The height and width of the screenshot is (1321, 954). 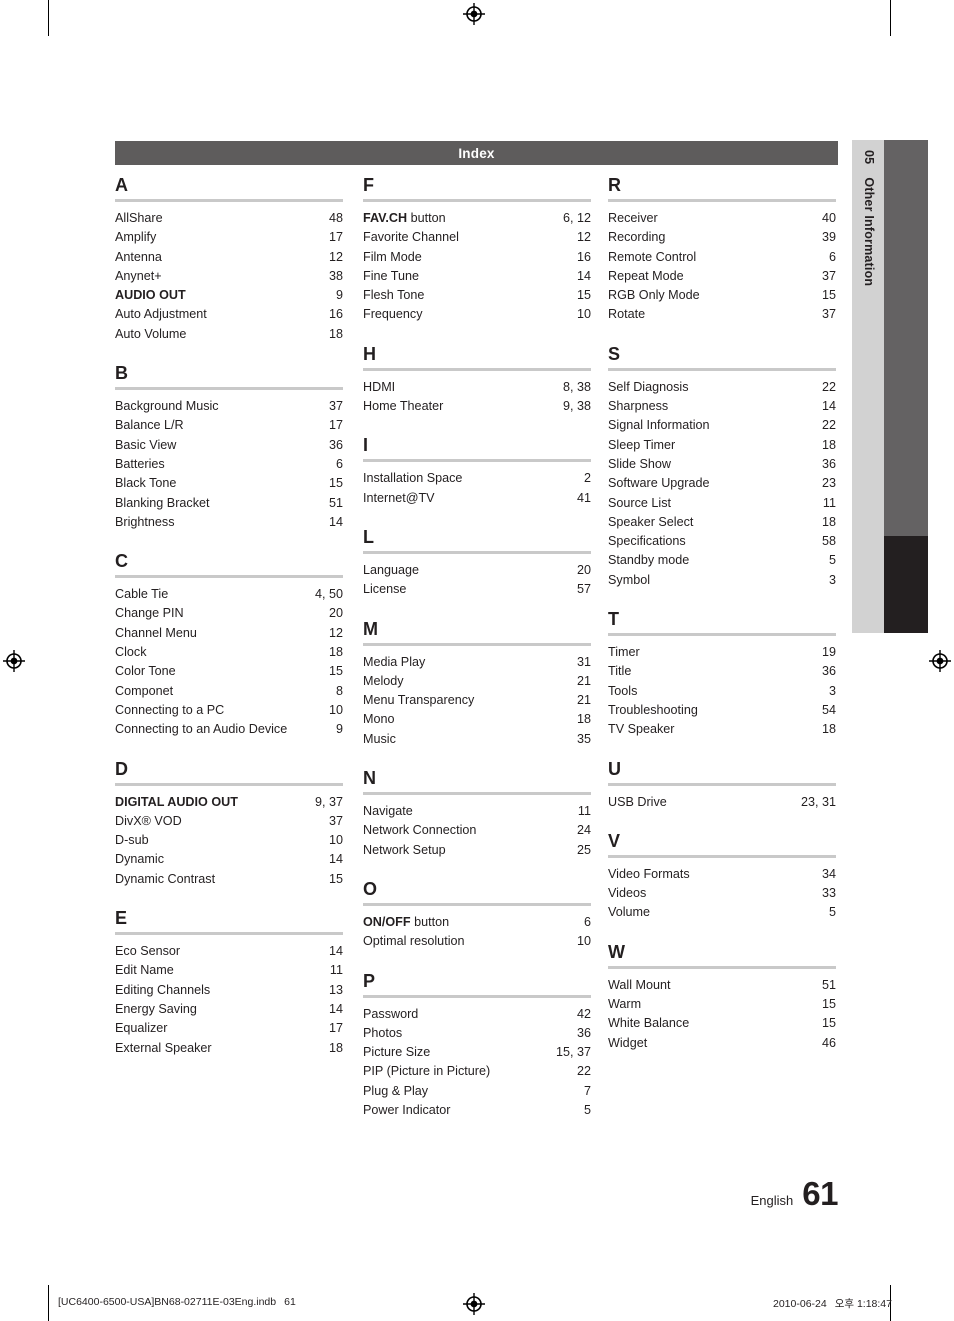 I want to click on index-entry: Widget 46, so click(x=722, y=1043).